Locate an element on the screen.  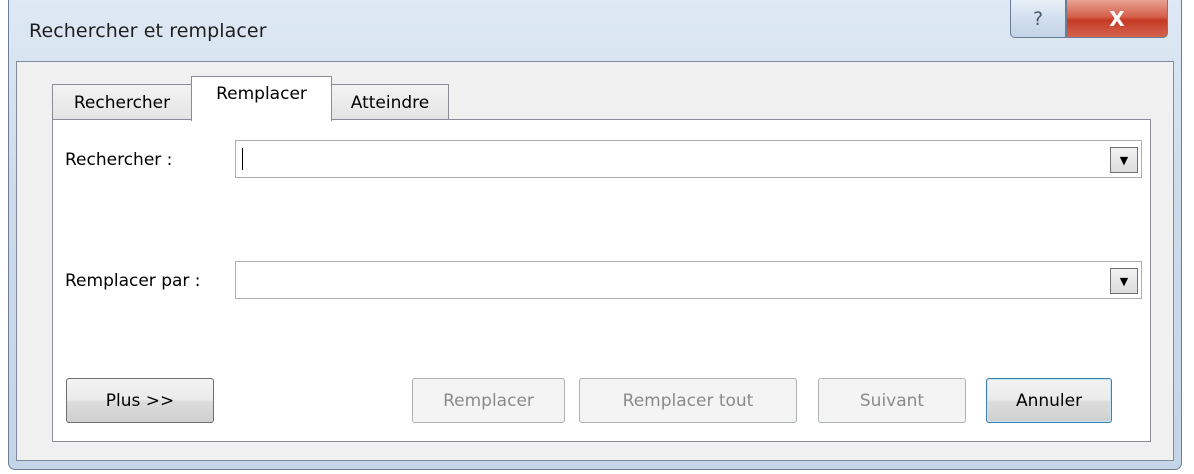
replace-all-button: Remplacer tout is located at coordinates (688, 400).